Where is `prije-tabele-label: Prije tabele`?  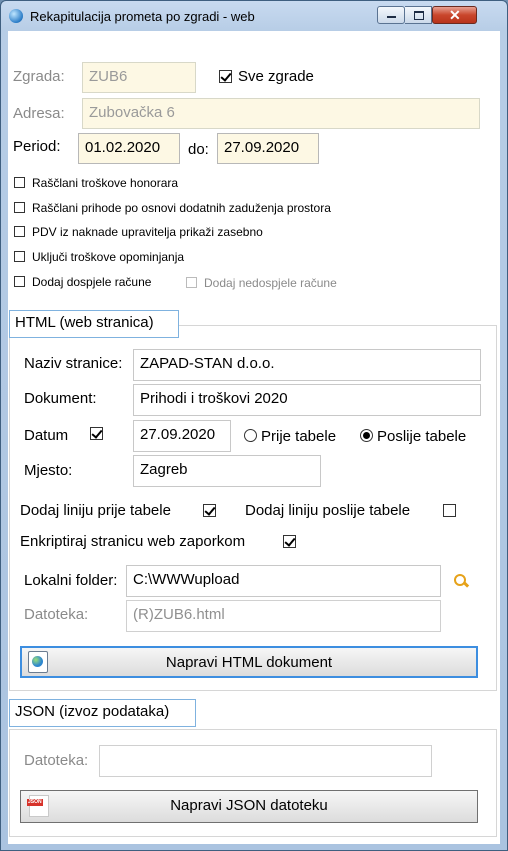
prije-tabele-label: Prije tabele is located at coordinates (299, 436).